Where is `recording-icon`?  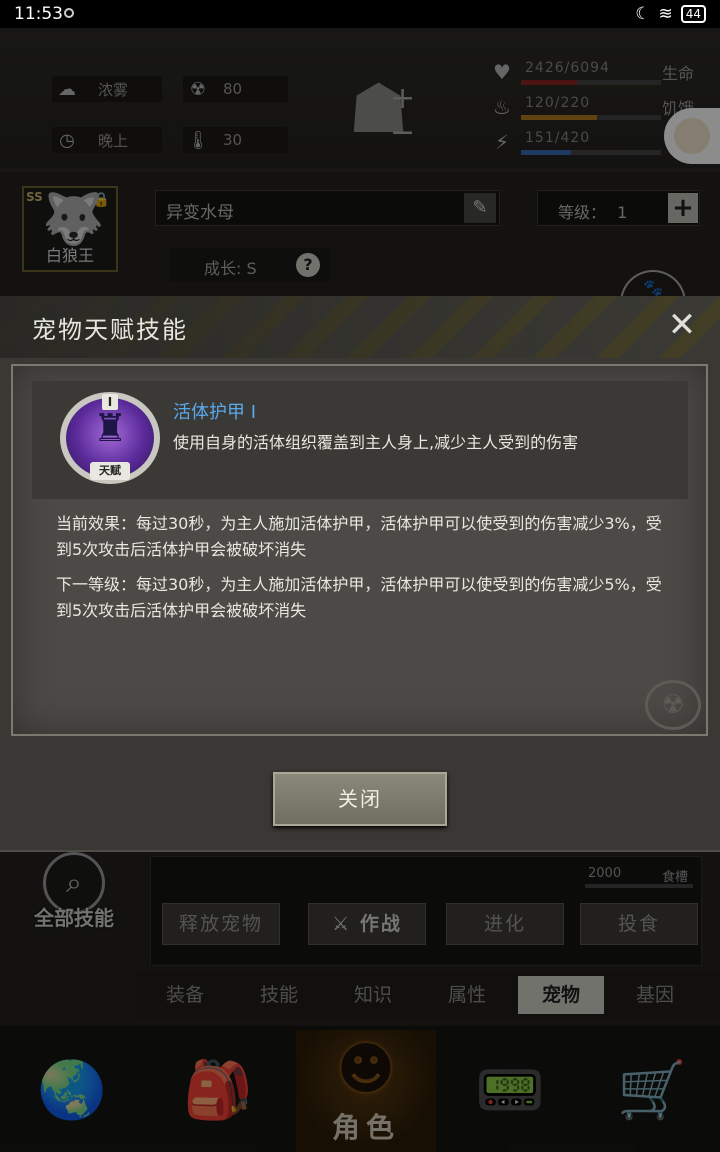 recording-icon is located at coordinates (69, 13).